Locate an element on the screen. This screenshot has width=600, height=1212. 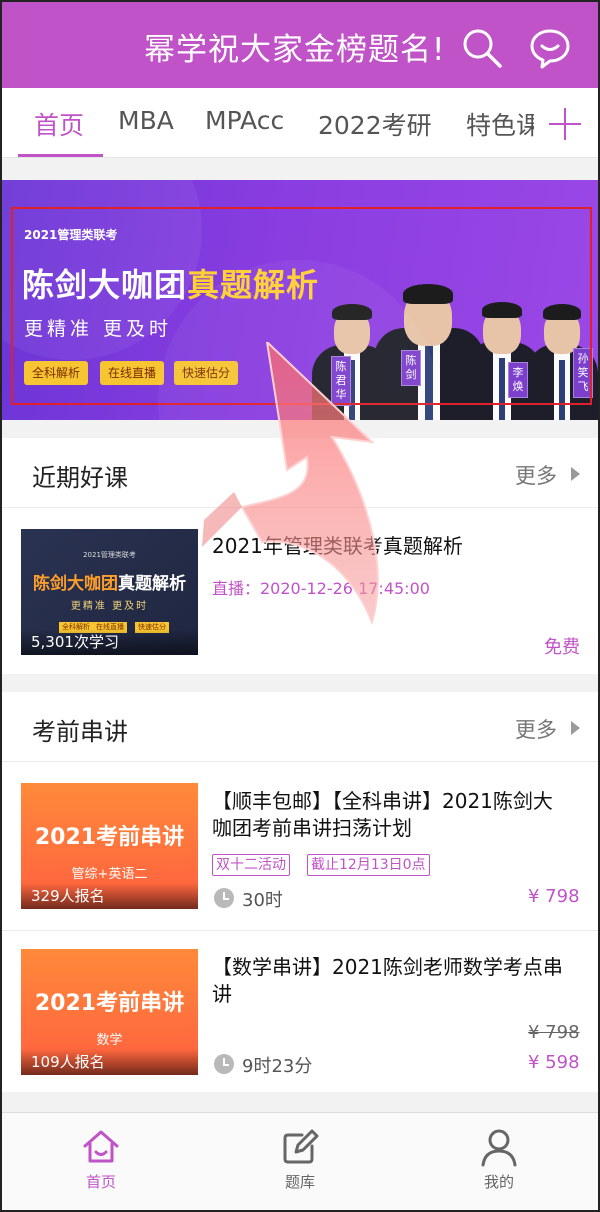
course-thumbnail: 2021考前串讲 数学 109人报名 is located at coordinates (109, 1012).